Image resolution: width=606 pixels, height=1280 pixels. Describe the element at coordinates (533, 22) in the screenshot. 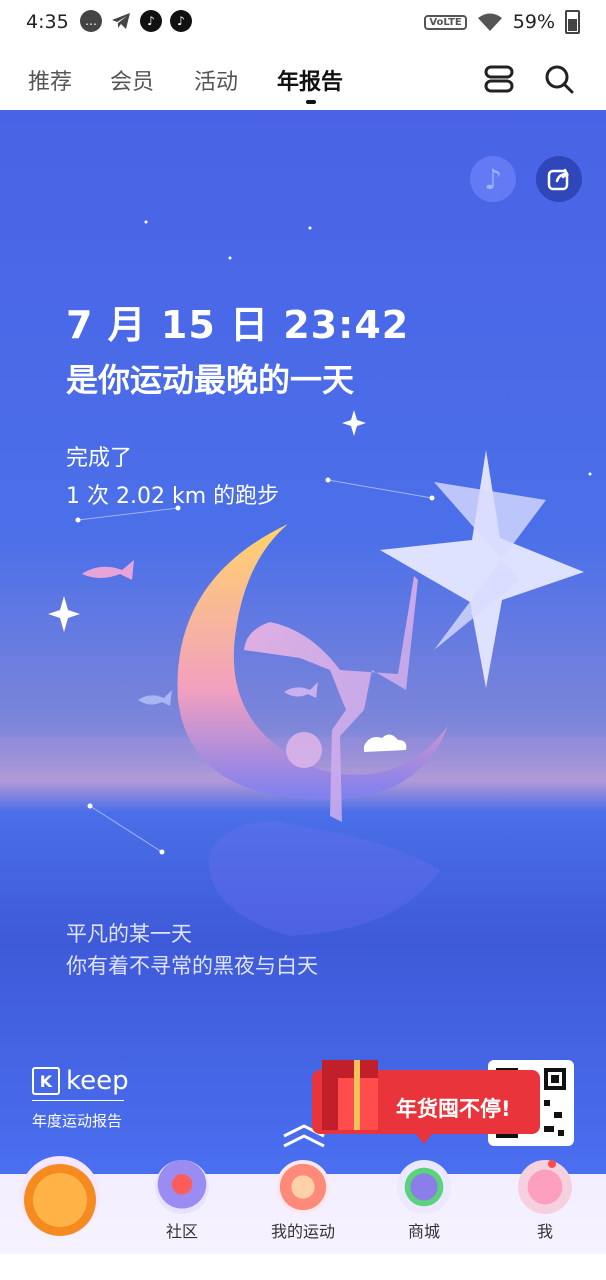

I see `battery-percent: 59%` at that location.